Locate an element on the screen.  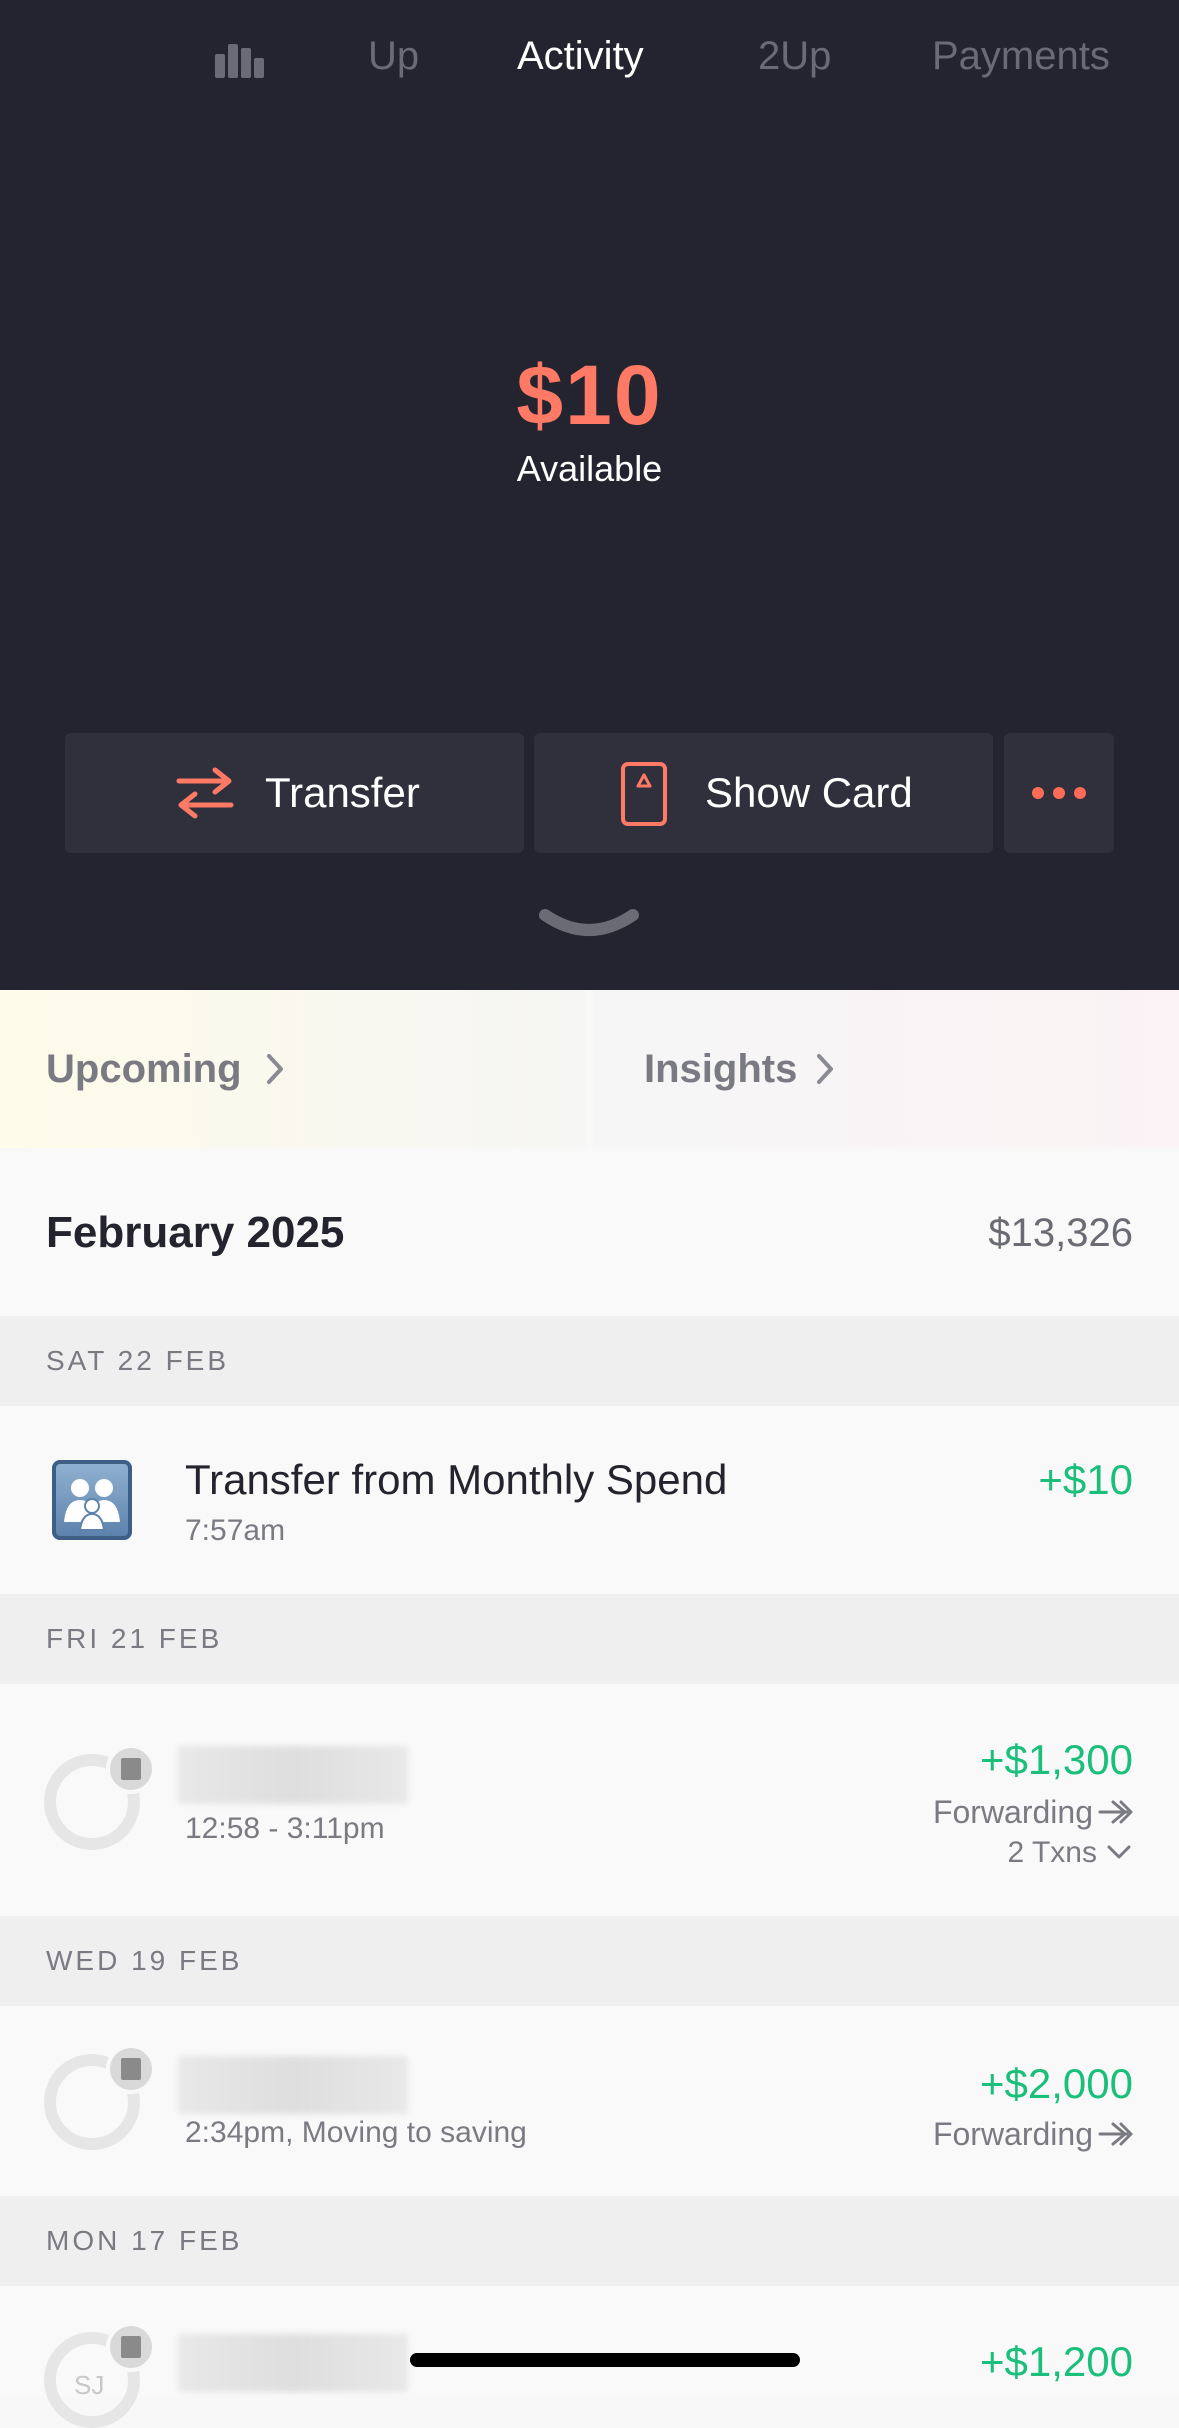
merchant-initials: SJ is located at coordinates (89, 2385).